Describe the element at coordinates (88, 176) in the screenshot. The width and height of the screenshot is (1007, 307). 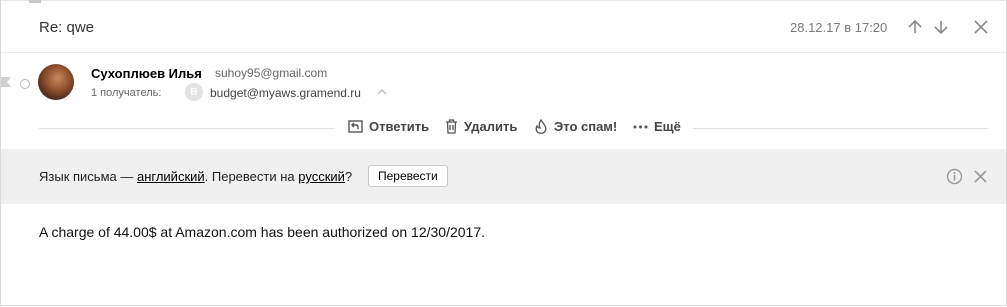
I see `translate-prefix: Язык письма —` at that location.